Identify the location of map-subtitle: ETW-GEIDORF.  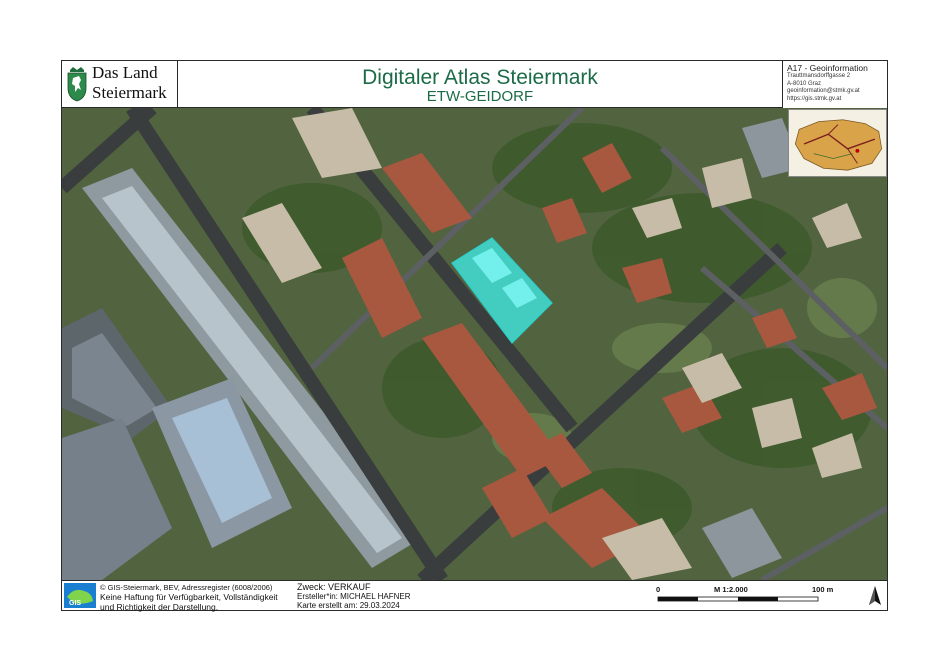
(480, 96).